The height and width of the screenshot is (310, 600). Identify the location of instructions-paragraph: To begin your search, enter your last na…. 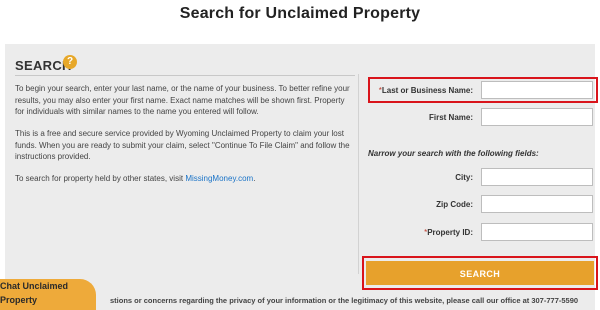
(182, 100).